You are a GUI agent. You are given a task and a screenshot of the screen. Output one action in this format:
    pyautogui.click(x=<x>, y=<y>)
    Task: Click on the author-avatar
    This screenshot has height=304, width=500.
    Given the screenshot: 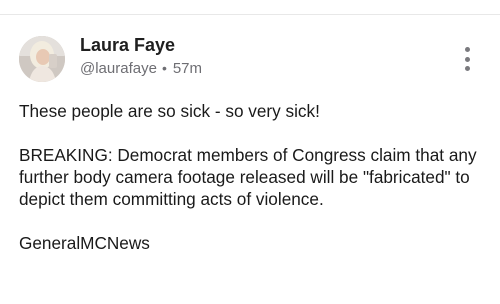 What is the action you would take?
    pyautogui.click(x=42, y=59)
    